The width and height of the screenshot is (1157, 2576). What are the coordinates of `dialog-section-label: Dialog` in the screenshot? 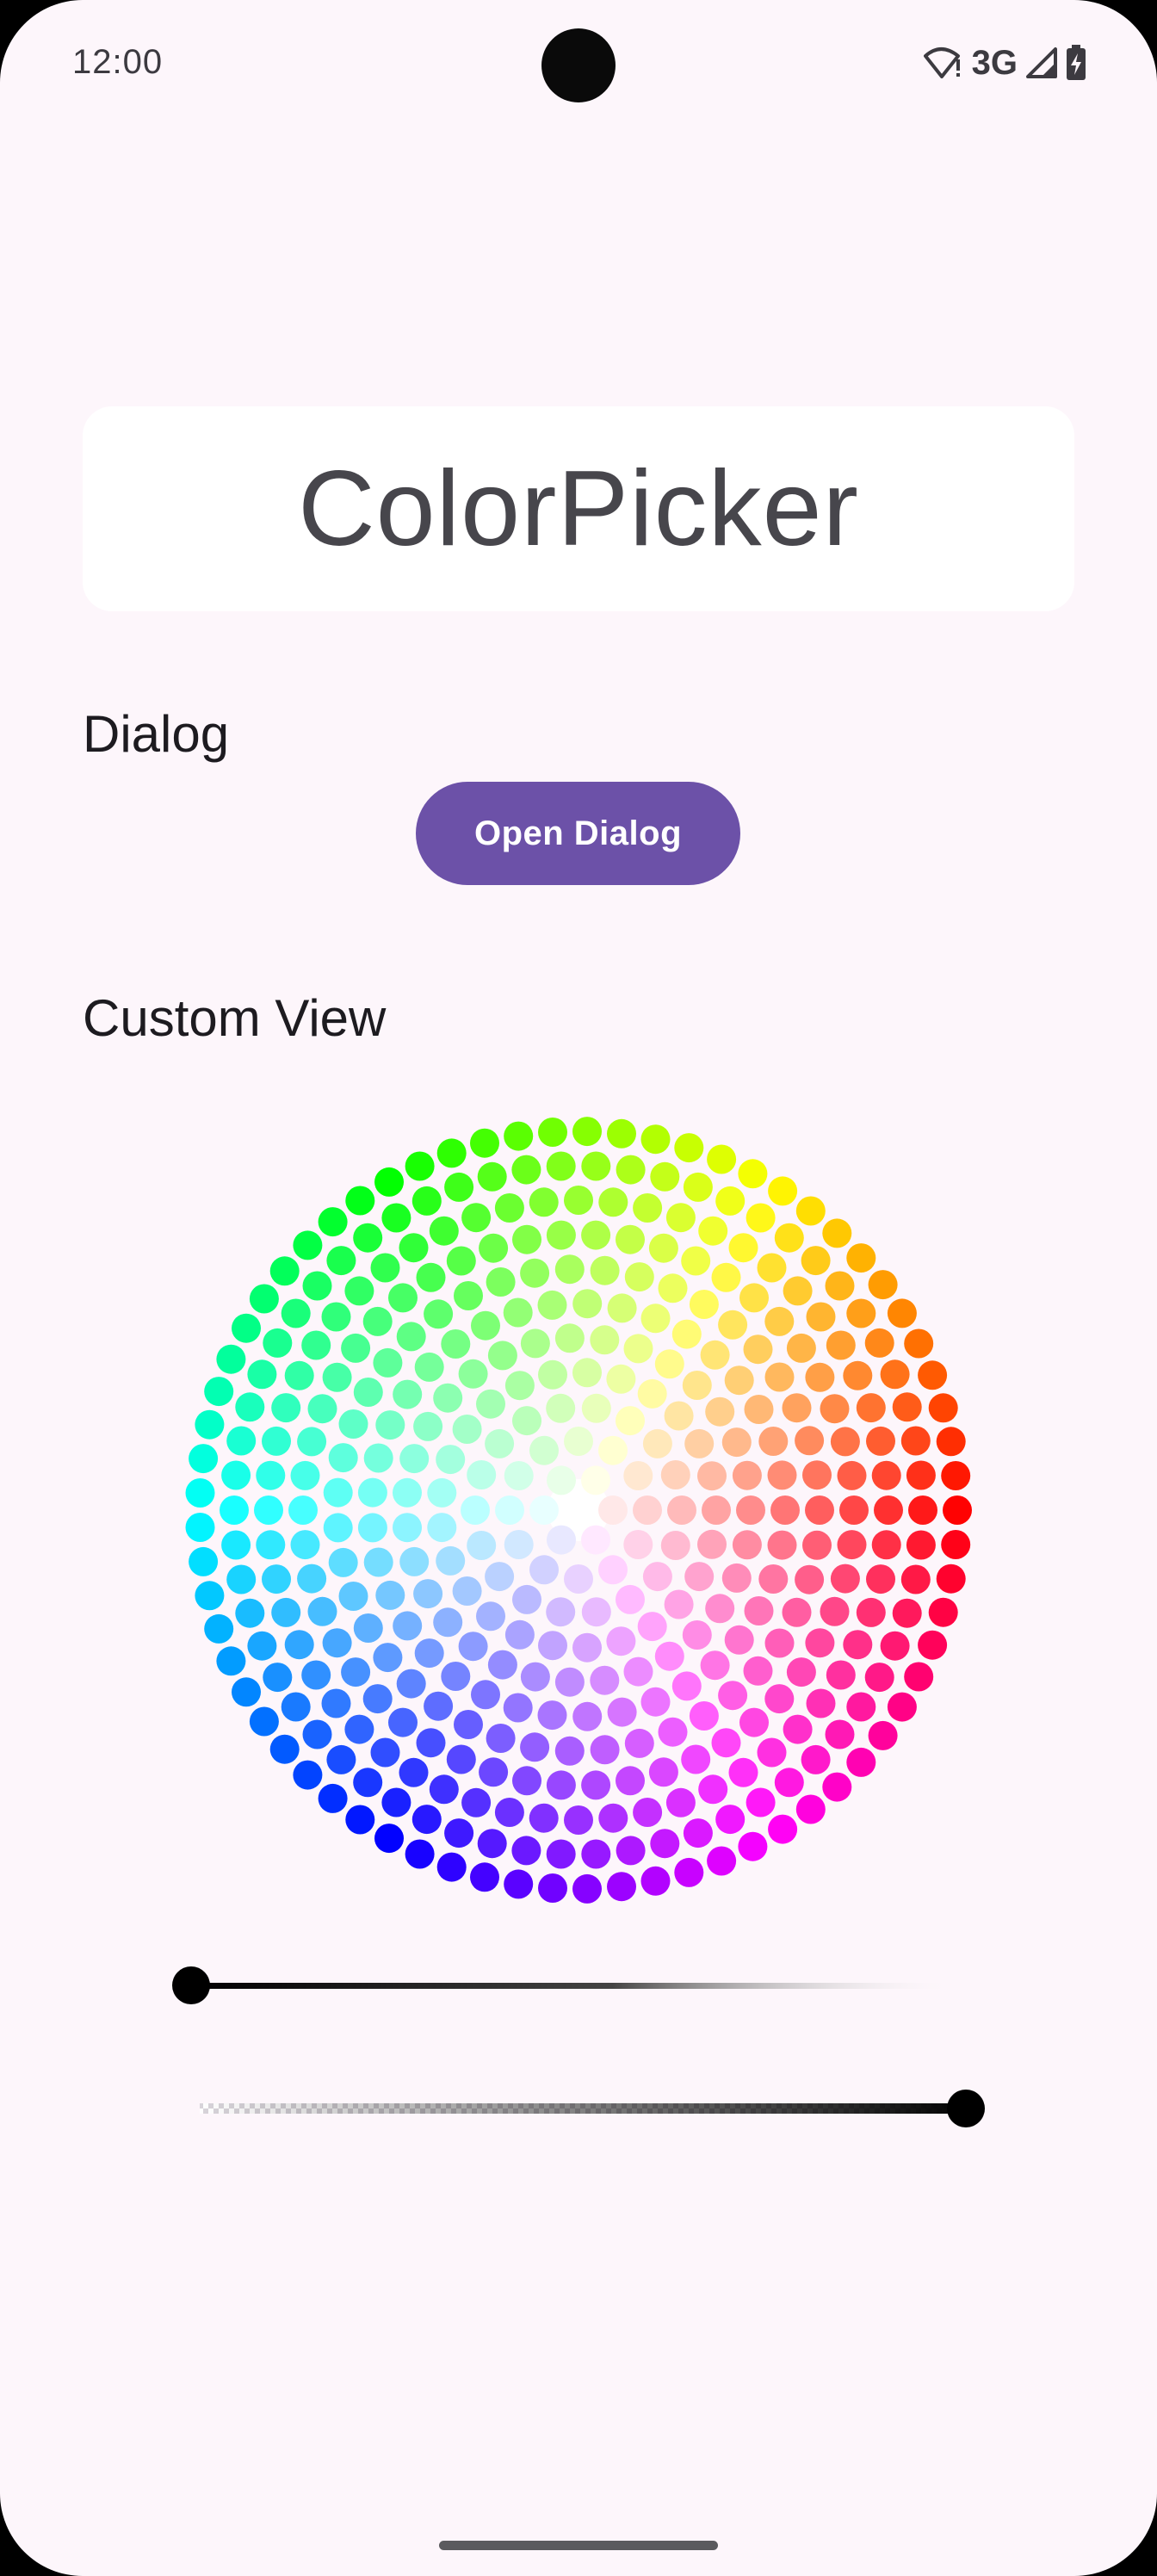 It's located at (157, 734).